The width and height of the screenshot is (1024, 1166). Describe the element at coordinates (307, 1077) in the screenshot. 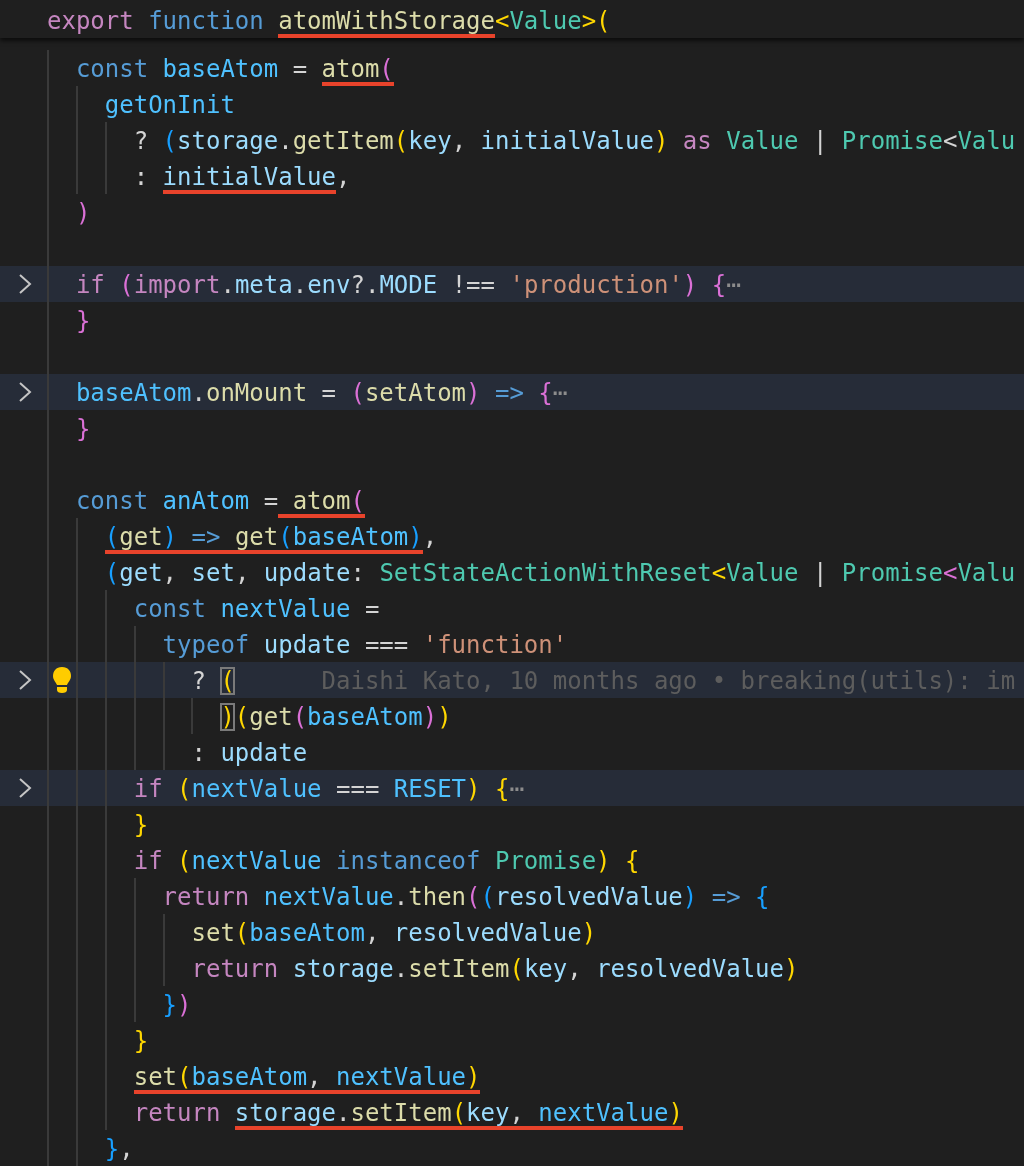

I see `code-line: set(baseAtom, nextValue)` at that location.